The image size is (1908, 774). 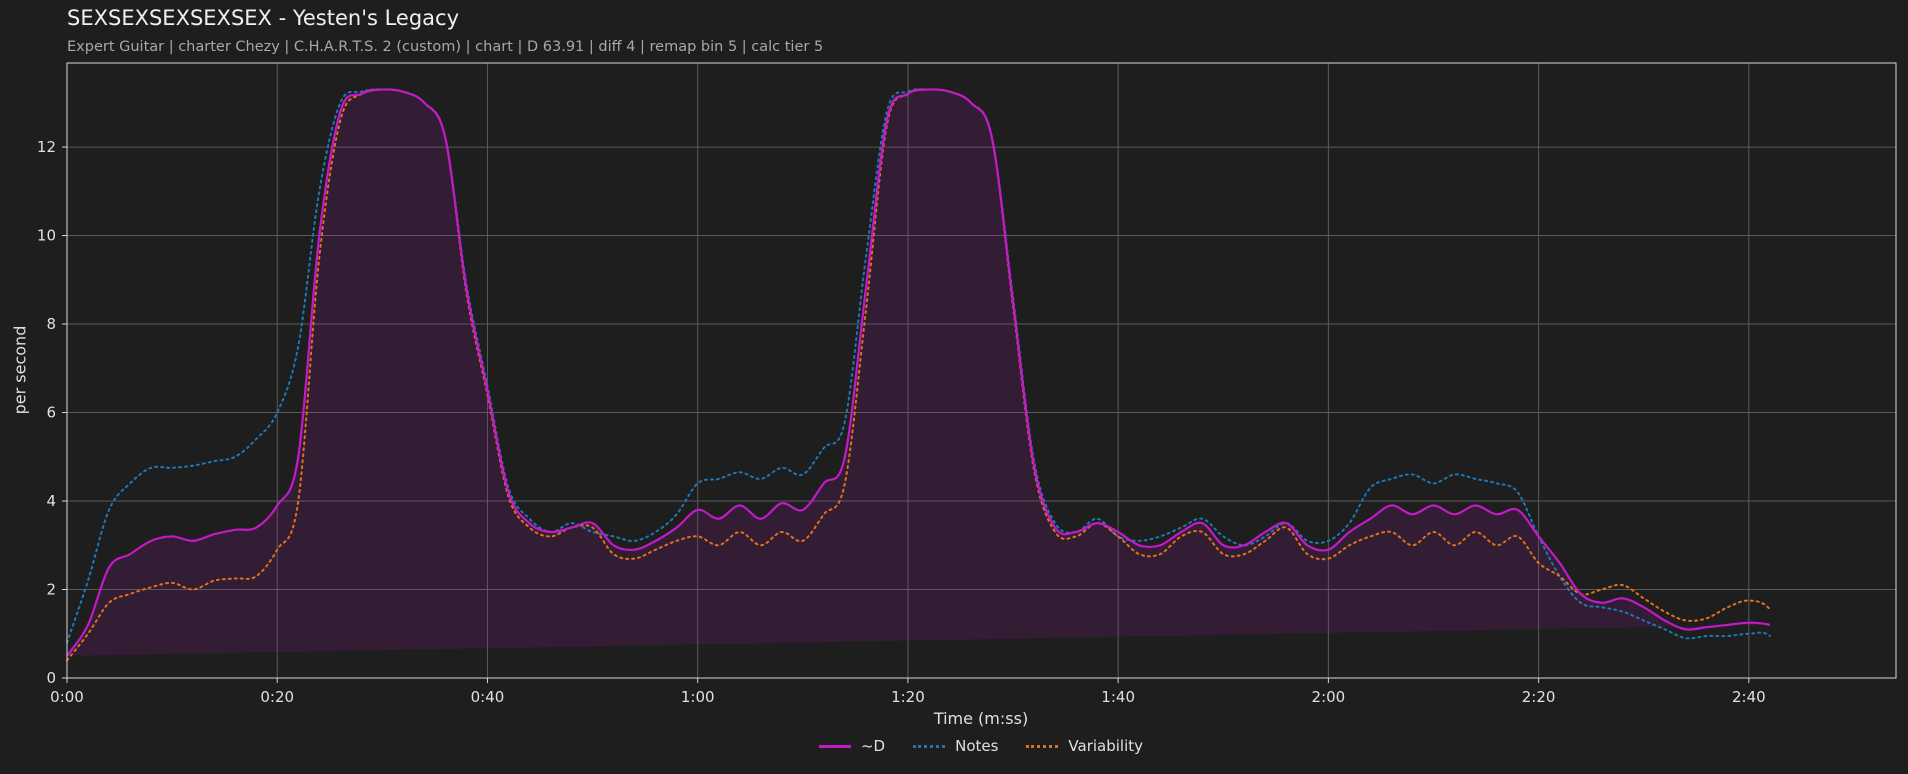 I want to click on x-tick-label: 2:20, so click(x=1539, y=697).